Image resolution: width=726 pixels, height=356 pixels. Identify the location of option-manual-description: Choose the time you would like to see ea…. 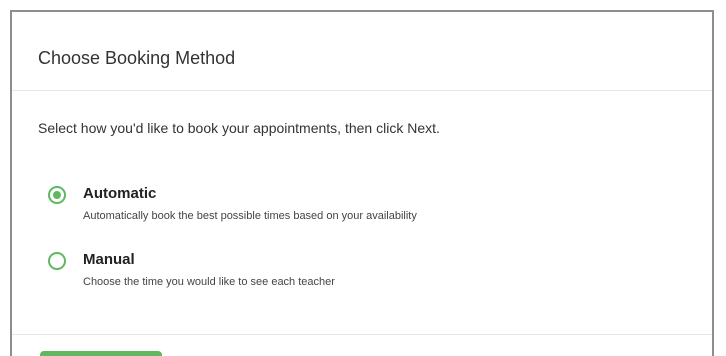
(209, 282).